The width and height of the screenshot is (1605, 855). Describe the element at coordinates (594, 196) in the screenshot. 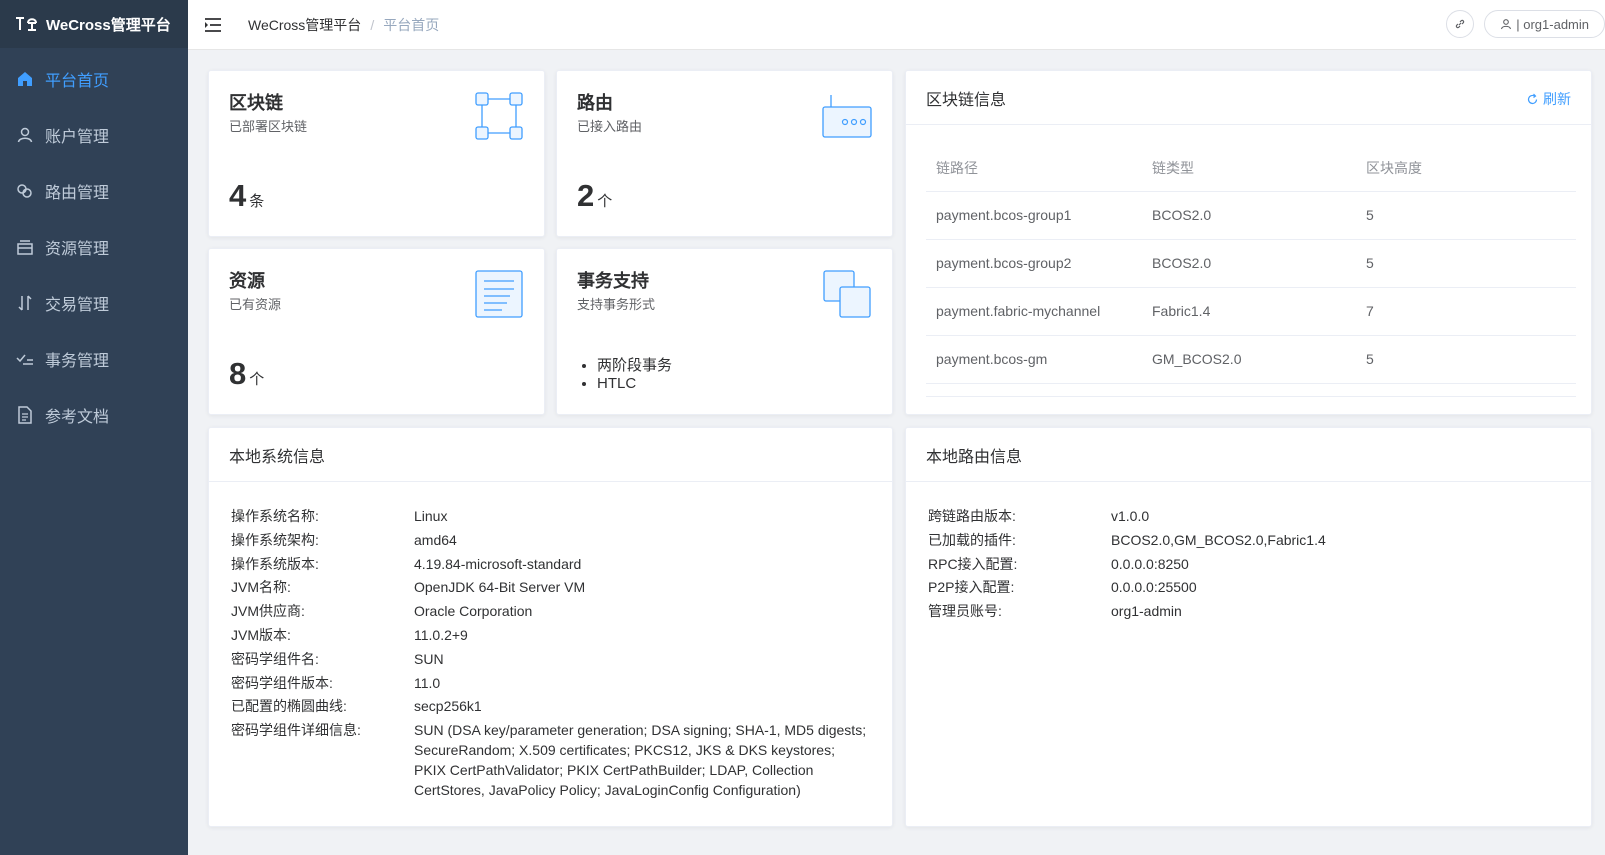

I see `stat-value: 2个` at that location.